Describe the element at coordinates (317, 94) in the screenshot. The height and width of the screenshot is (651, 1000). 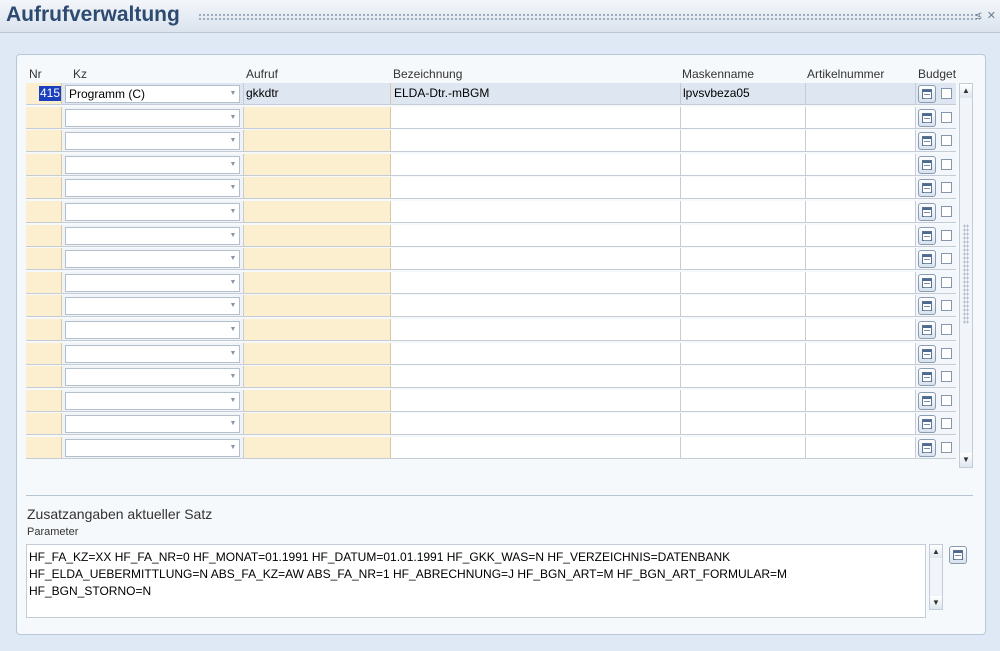
I see `aufruf-cell: gkkdtr` at that location.